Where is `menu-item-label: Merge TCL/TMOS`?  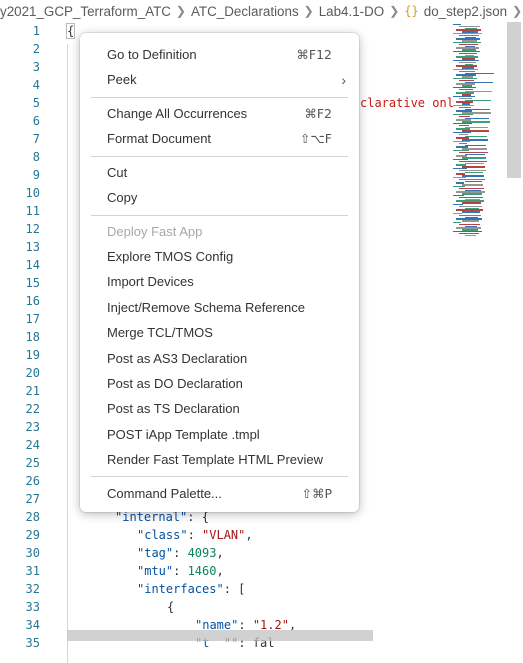
menu-item-label: Merge TCL/TMOS is located at coordinates (160, 332).